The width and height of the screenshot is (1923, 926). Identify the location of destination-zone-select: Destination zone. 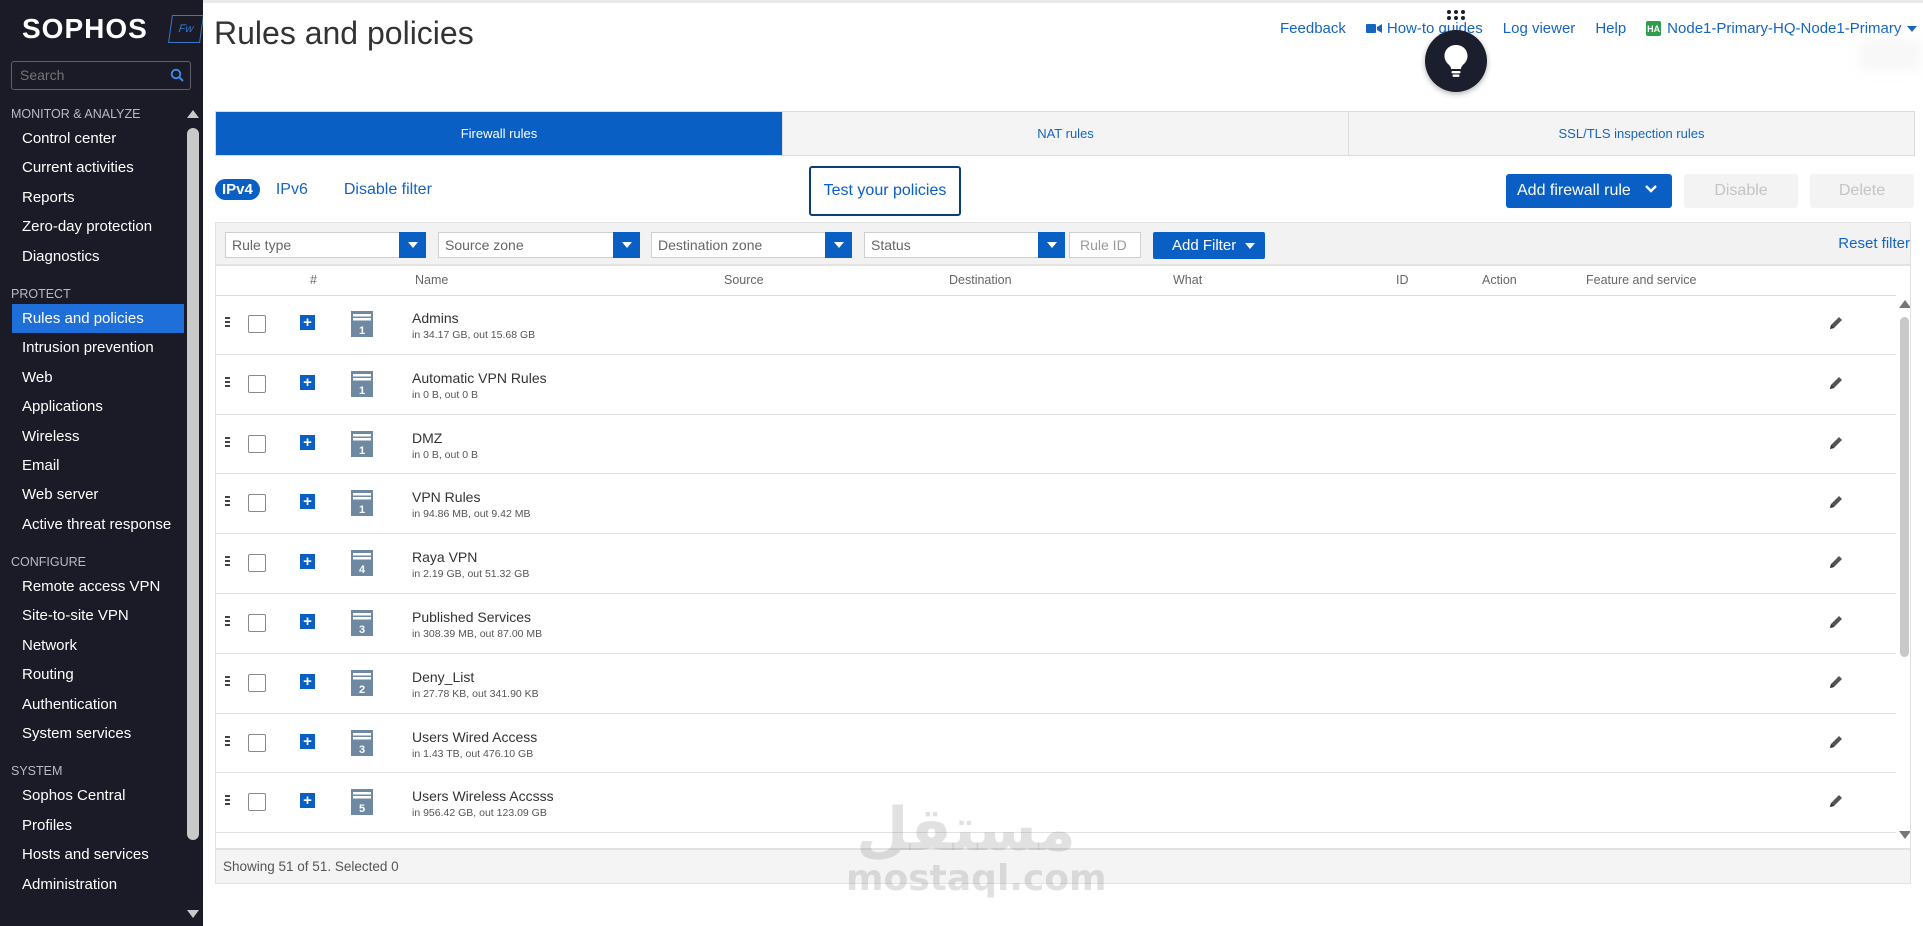
(751, 245).